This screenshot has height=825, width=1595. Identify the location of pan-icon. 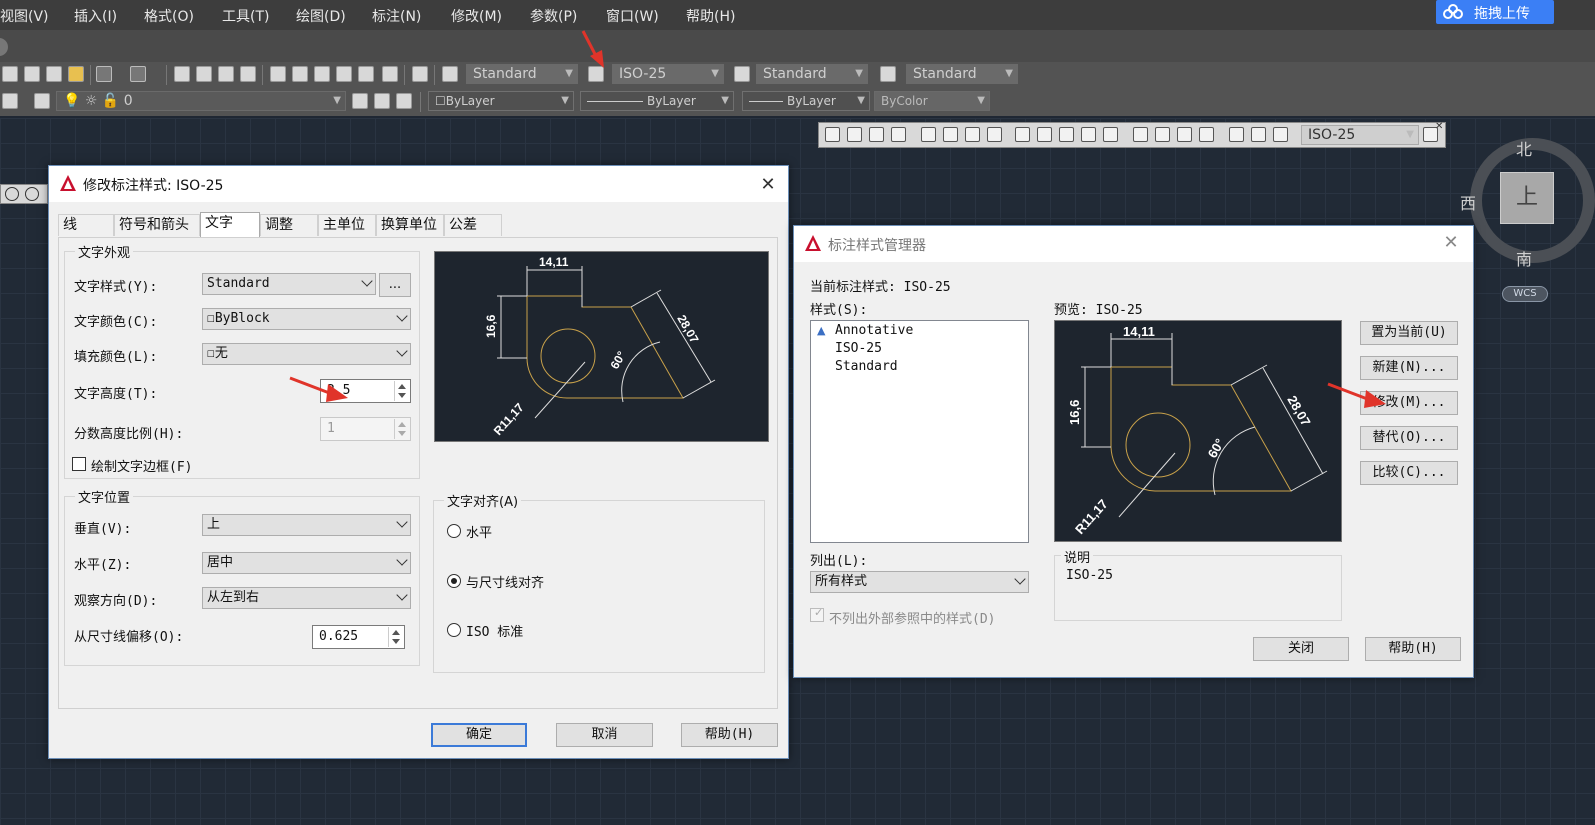
(182, 74).